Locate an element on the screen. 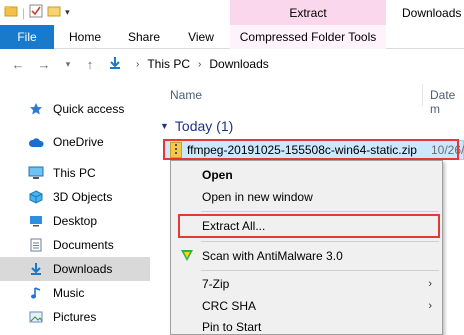 The height and width of the screenshot is (335, 464). menu-item-label: Scan with AntiMalware 3.0 is located at coordinates (272, 256).